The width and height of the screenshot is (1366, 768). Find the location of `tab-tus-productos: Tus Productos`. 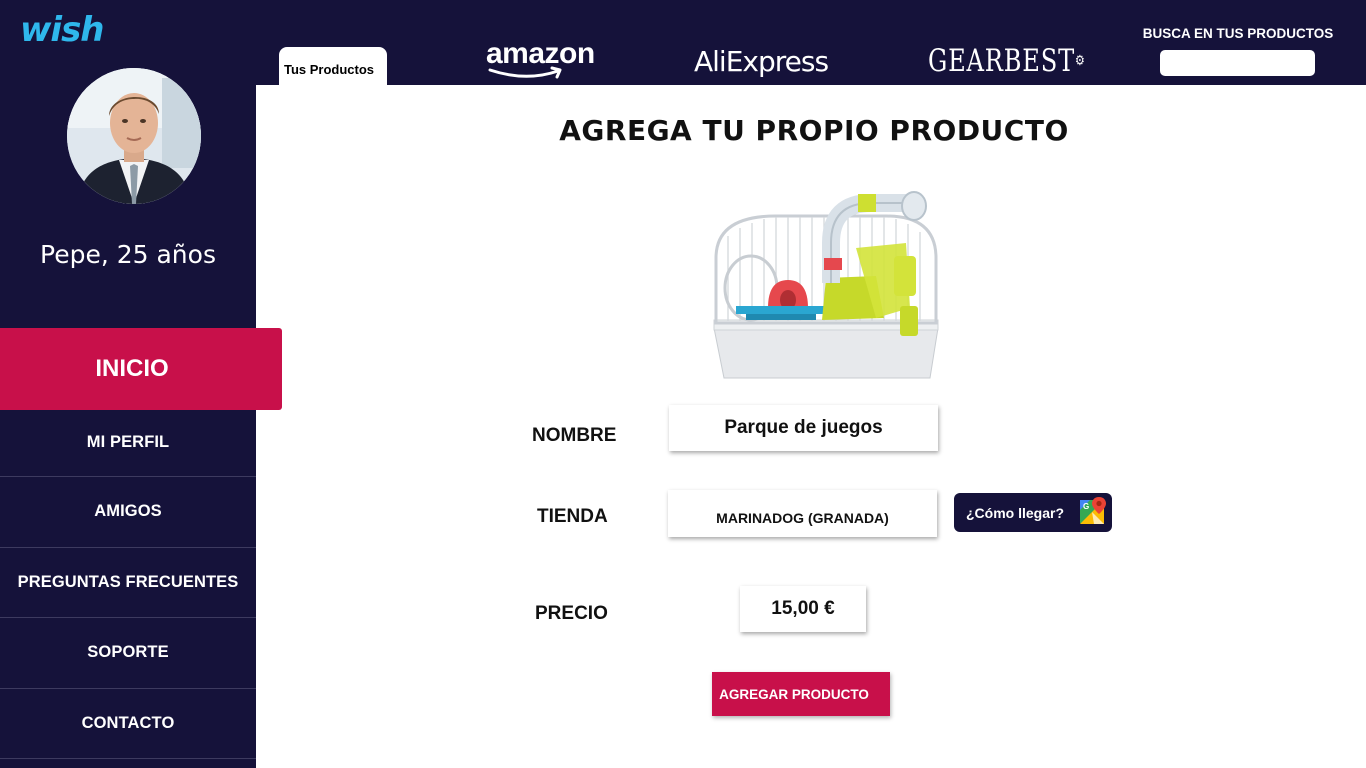

tab-tus-productos: Tus Productos is located at coordinates (333, 66).